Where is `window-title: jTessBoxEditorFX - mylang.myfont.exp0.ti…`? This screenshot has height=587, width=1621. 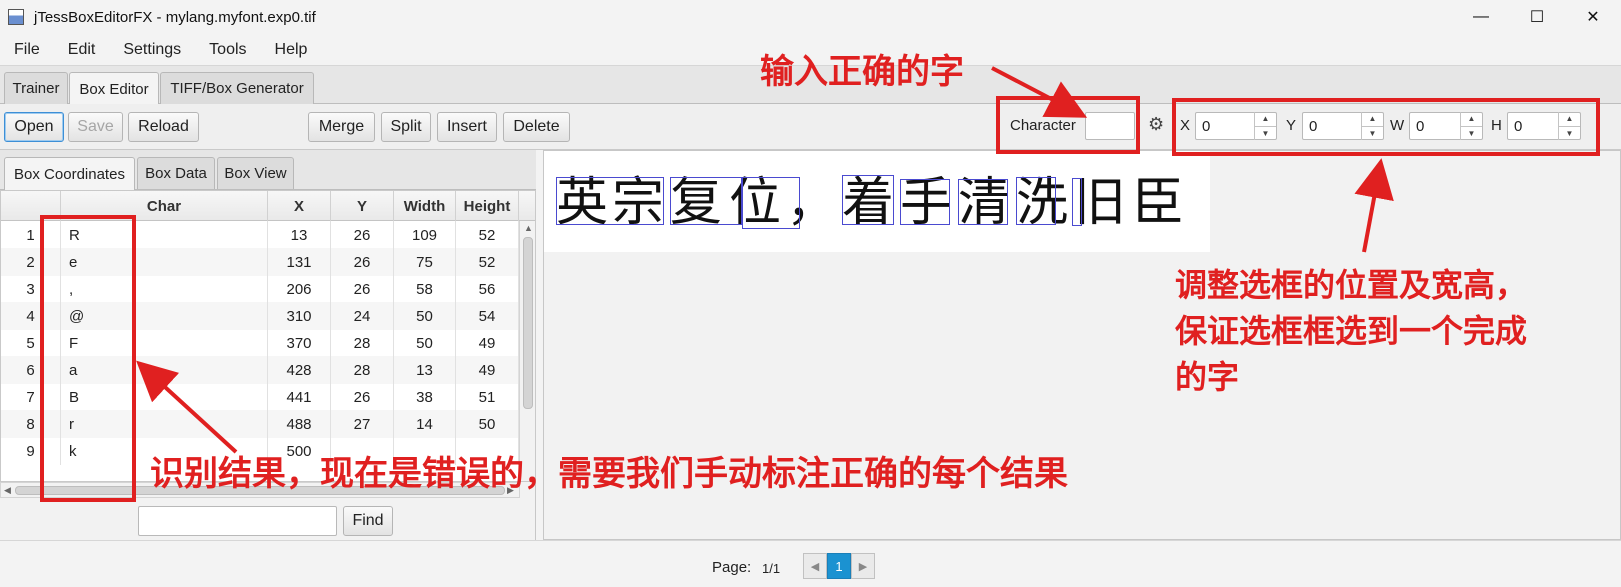 window-title: jTessBoxEditorFX - mylang.myfont.exp0.ti… is located at coordinates (175, 17).